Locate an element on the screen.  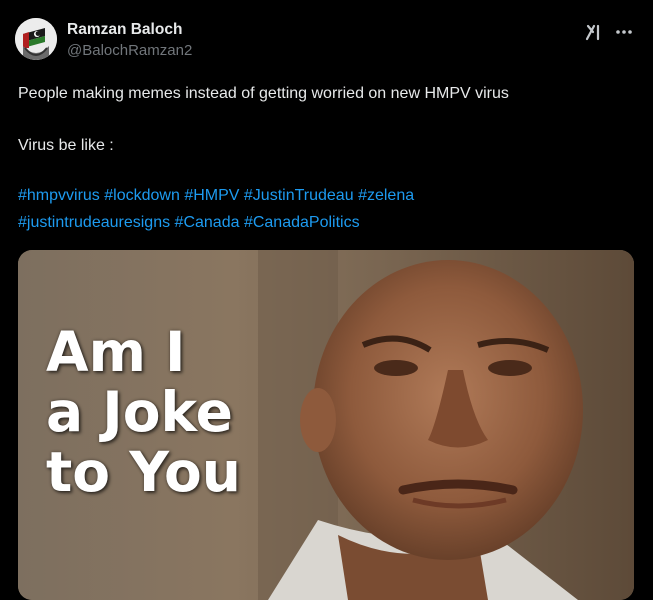
meme-caption-line: to You is located at coordinates (143, 472).